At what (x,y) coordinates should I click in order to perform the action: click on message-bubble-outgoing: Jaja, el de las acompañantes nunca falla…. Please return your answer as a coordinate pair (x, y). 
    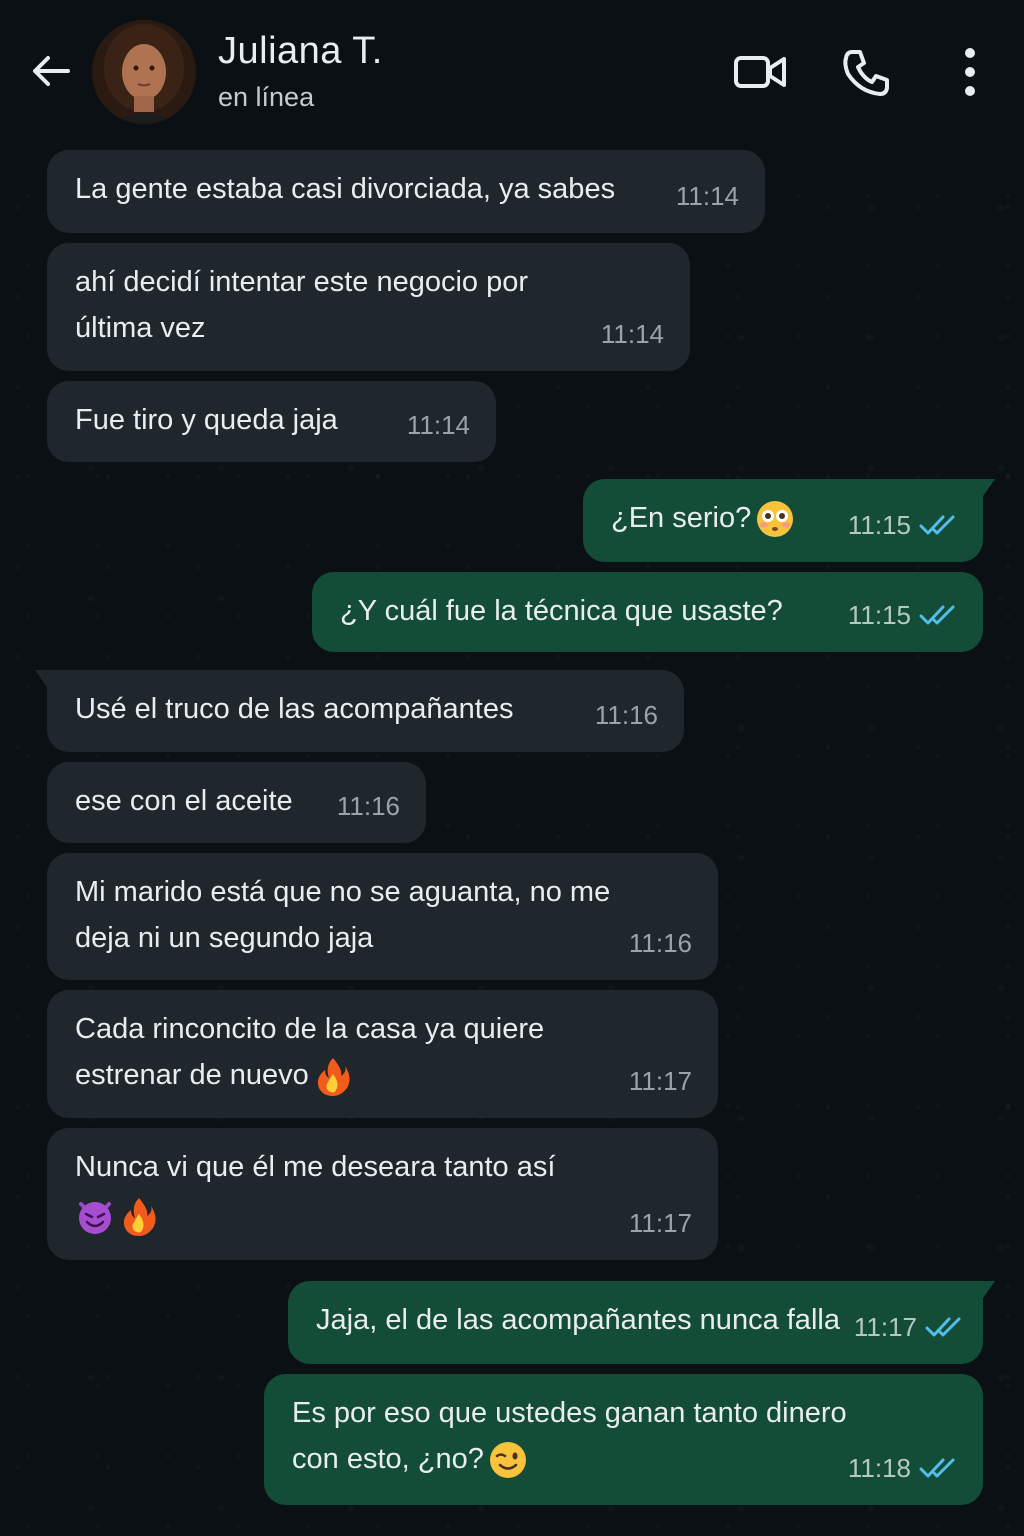
    Looking at the image, I should click on (641, 1322).